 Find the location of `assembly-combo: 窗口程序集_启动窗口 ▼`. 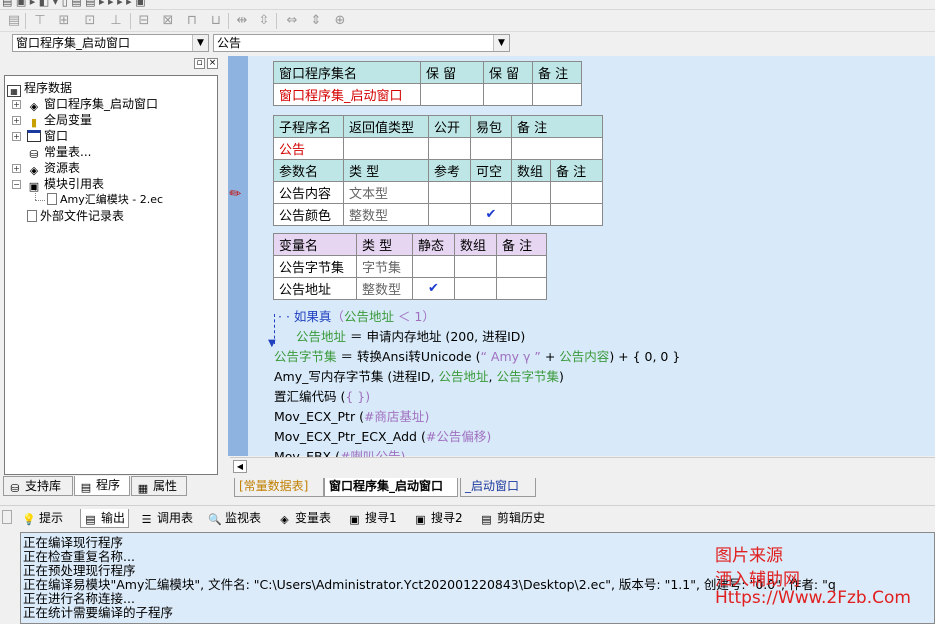

assembly-combo: 窗口程序集_启动窗口 ▼ is located at coordinates (110, 43).